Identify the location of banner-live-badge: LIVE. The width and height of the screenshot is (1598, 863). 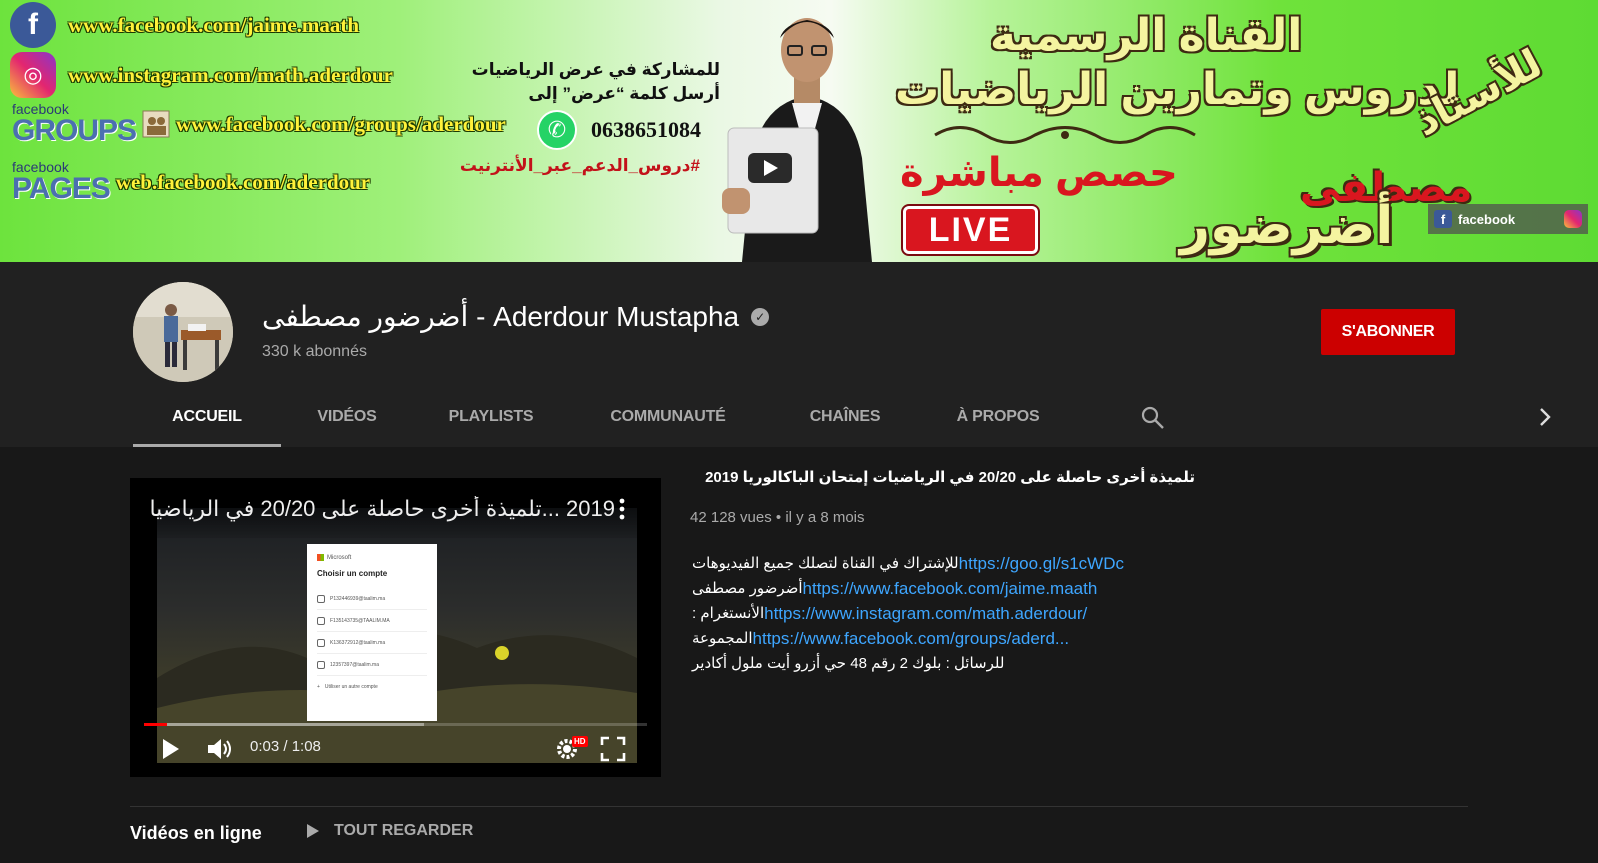
(970, 230).